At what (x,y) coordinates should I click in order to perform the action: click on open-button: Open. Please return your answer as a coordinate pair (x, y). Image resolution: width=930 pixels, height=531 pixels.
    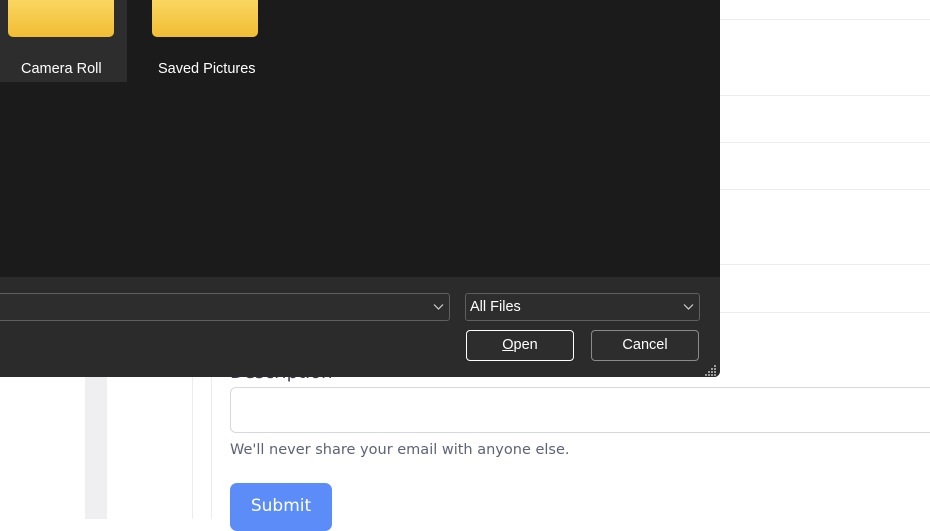
    Looking at the image, I should click on (520, 345).